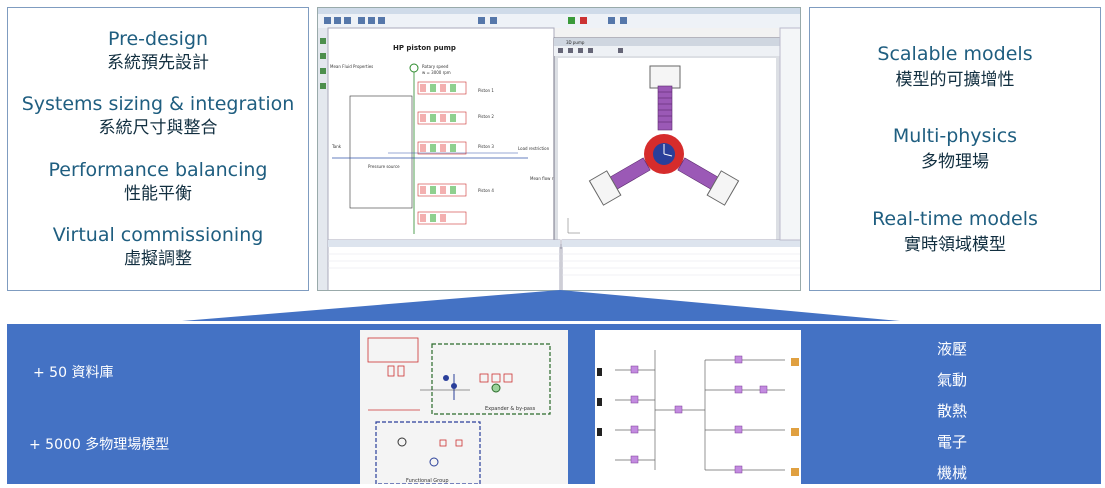  I want to click on feature-systems-sizing: Systems sizing & integration 系統尺寸與整合, so click(158, 116).